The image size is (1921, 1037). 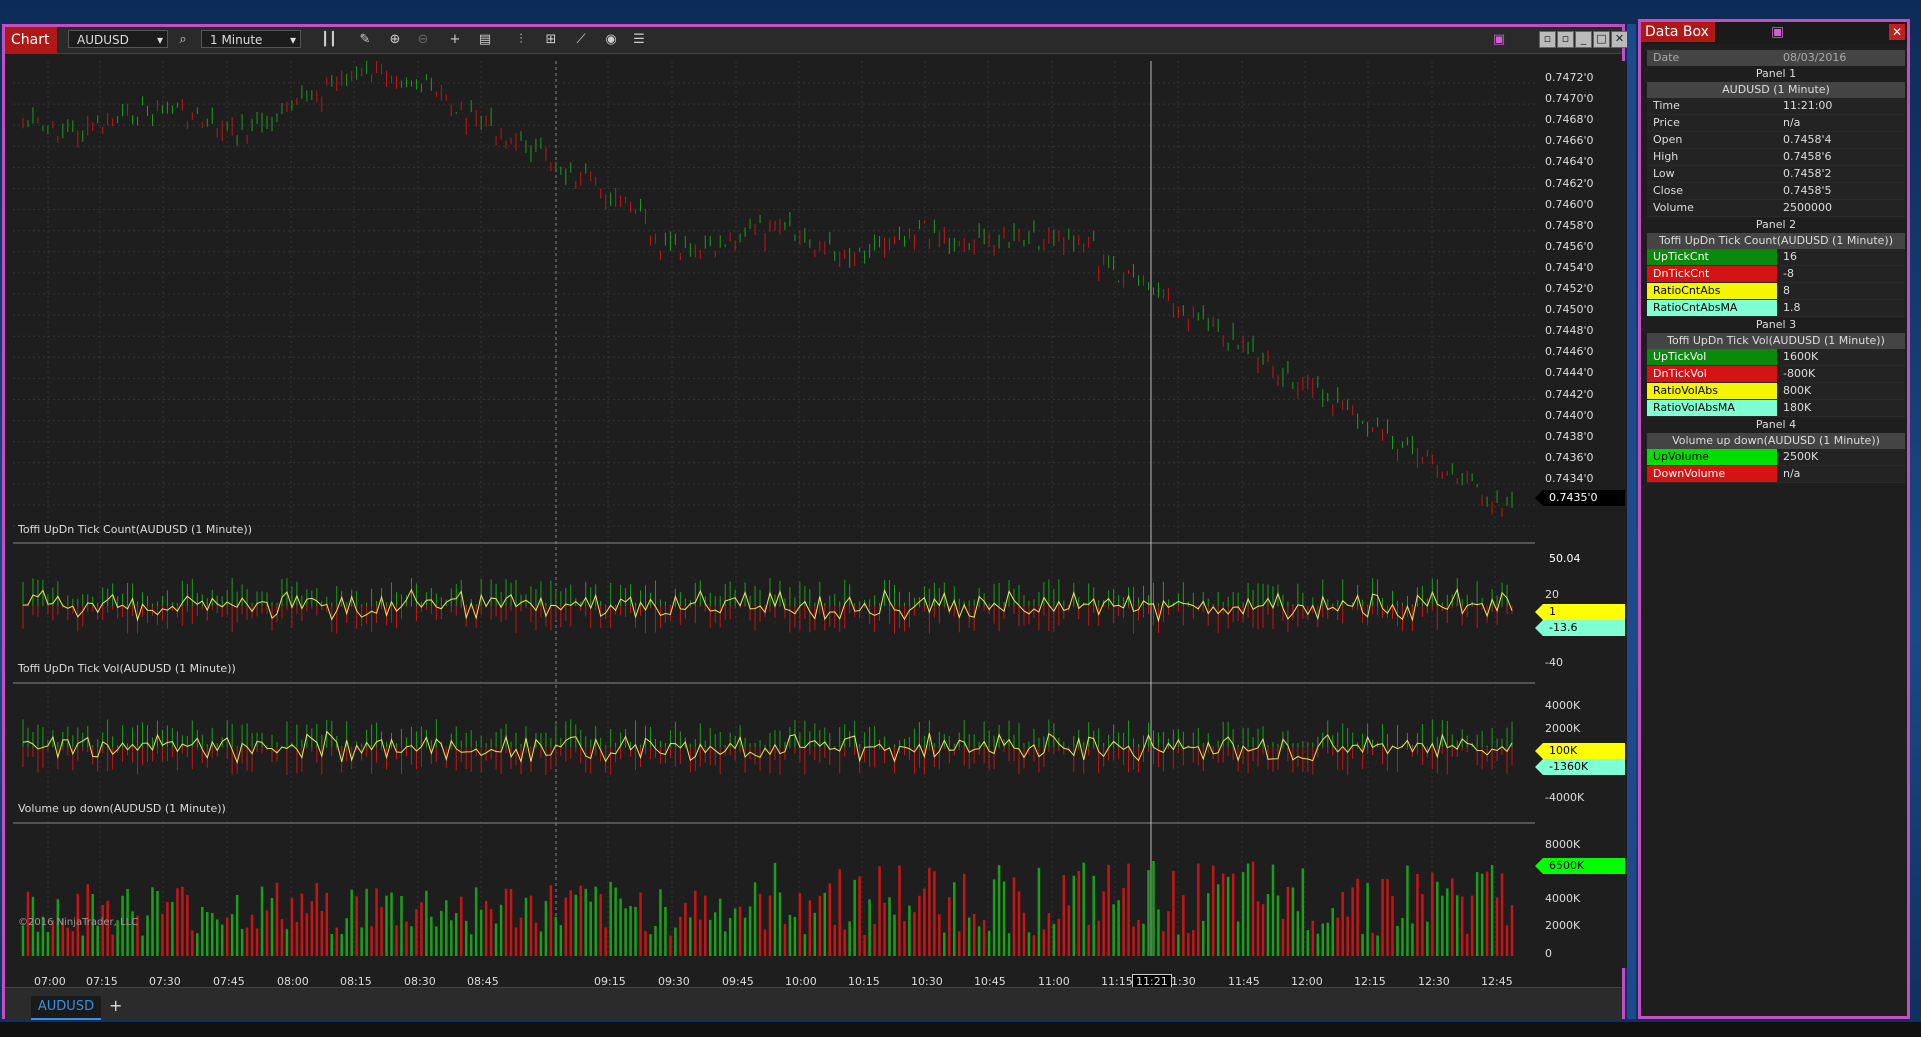 I want to click on add-tab-button: +, so click(x=115, y=1005).